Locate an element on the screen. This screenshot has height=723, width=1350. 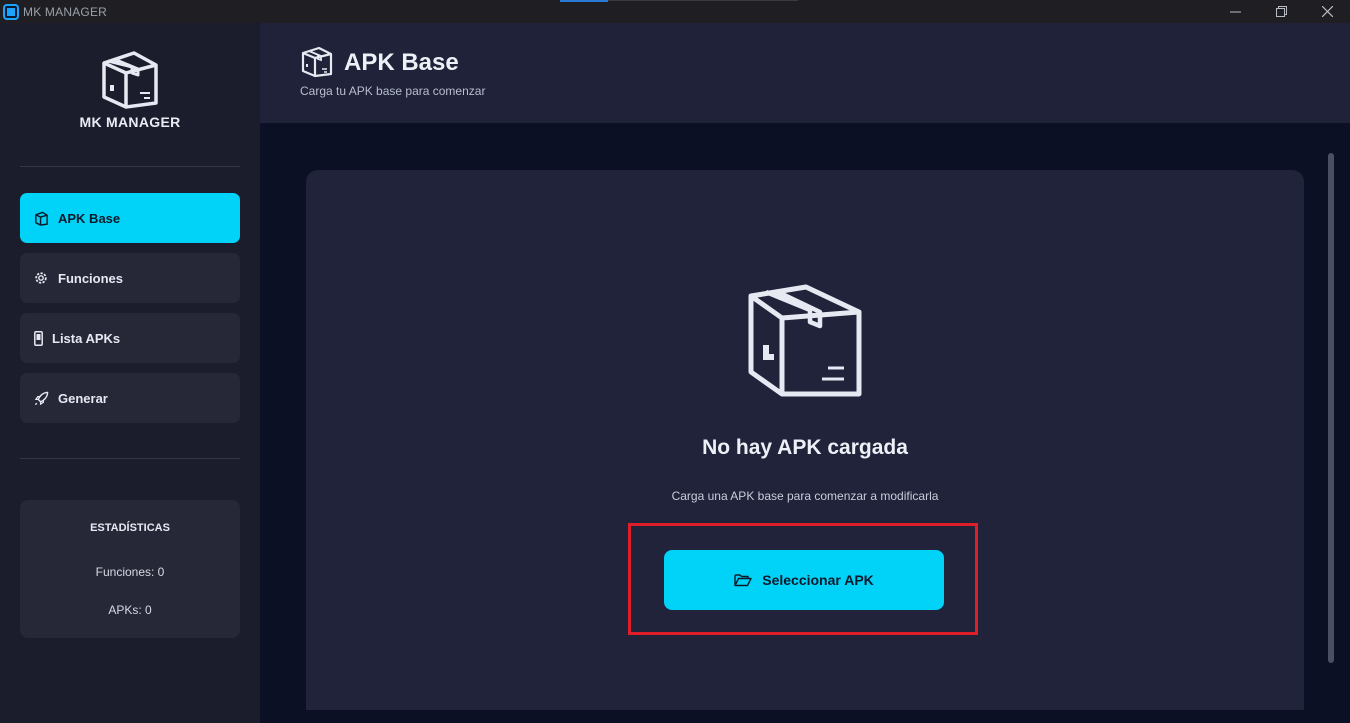
window-title: MK MANAGER is located at coordinates (65, 11).